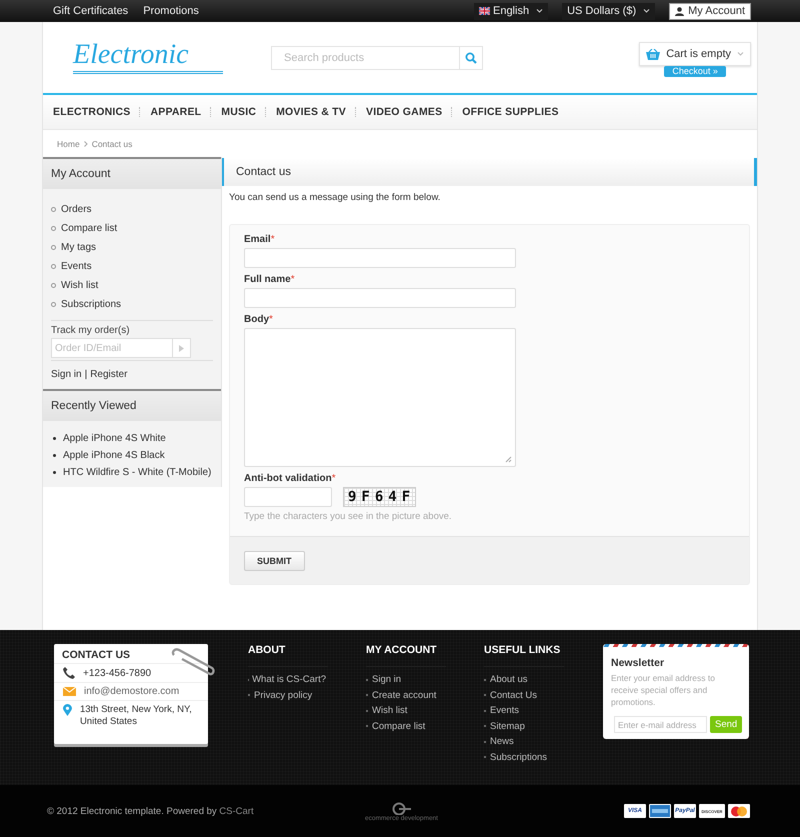 Image resolution: width=800 pixels, height=837 pixels. What do you see at coordinates (660, 724) in the screenshot?
I see `email-field: Enter e-mail address` at bounding box center [660, 724].